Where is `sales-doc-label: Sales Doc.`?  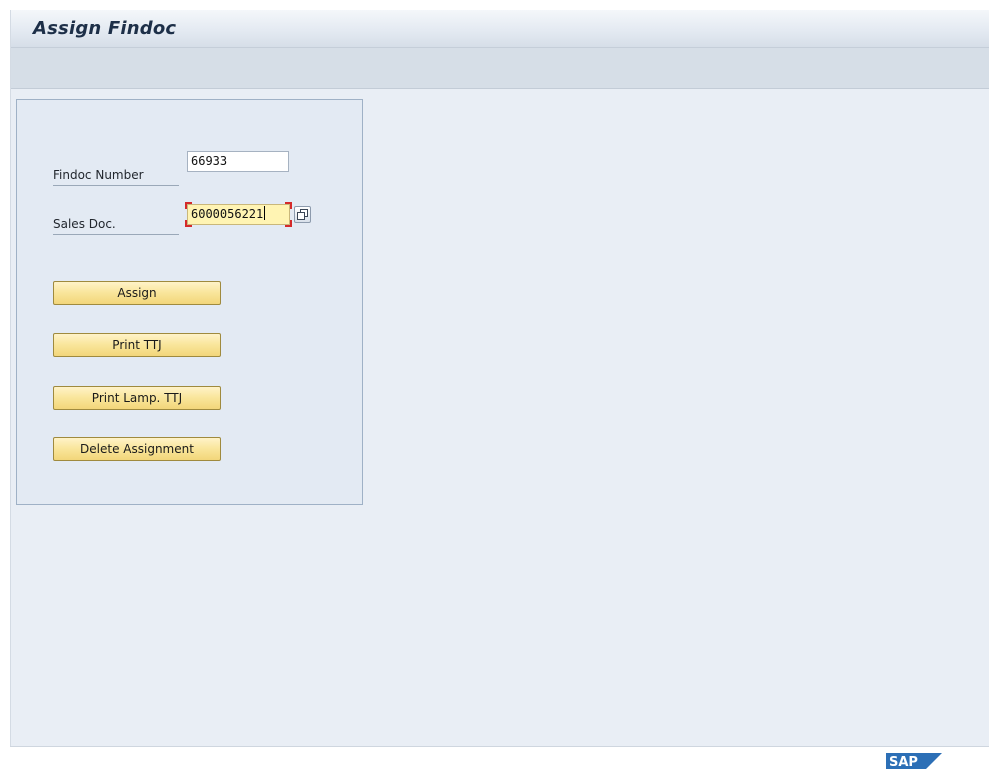 sales-doc-label: Sales Doc. is located at coordinates (116, 226).